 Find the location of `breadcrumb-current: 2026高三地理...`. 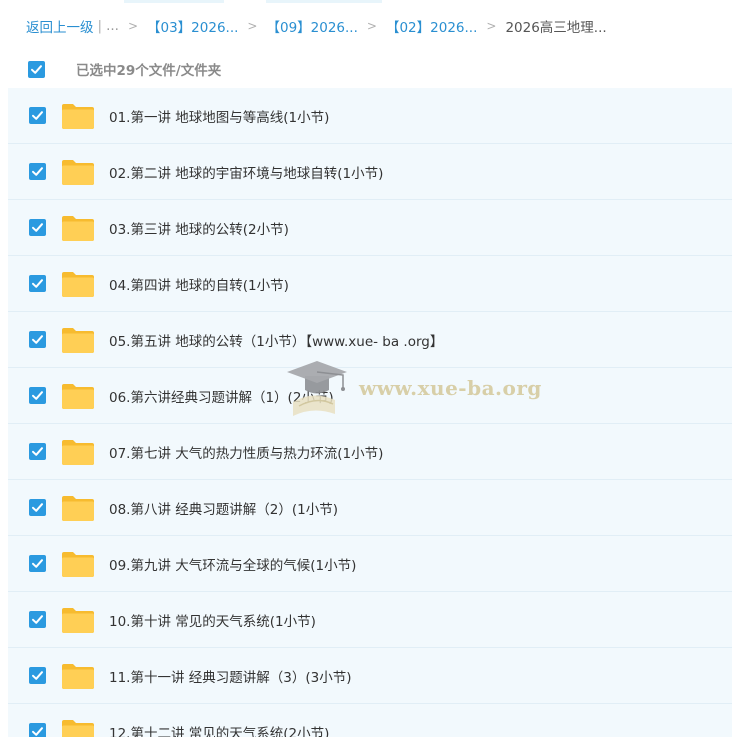

breadcrumb-current: 2026高三地理... is located at coordinates (556, 28).